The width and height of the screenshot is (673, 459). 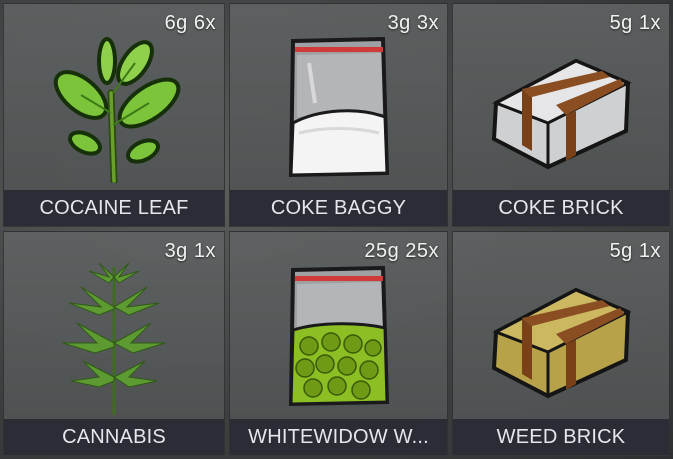 I want to click on cannabis-plant-icon, so click(x=114, y=336).